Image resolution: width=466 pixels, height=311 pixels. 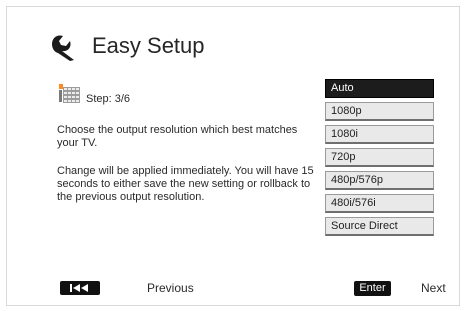 What do you see at coordinates (372, 288) in the screenshot?
I see `enter-key-button: Enter` at bounding box center [372, 288].